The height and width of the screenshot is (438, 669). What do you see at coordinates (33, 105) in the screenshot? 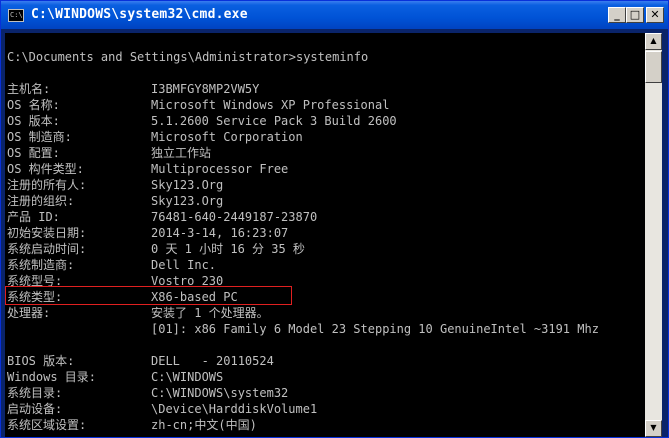
I see `info-key: OS 名称:` at bounding box center [33, 105].